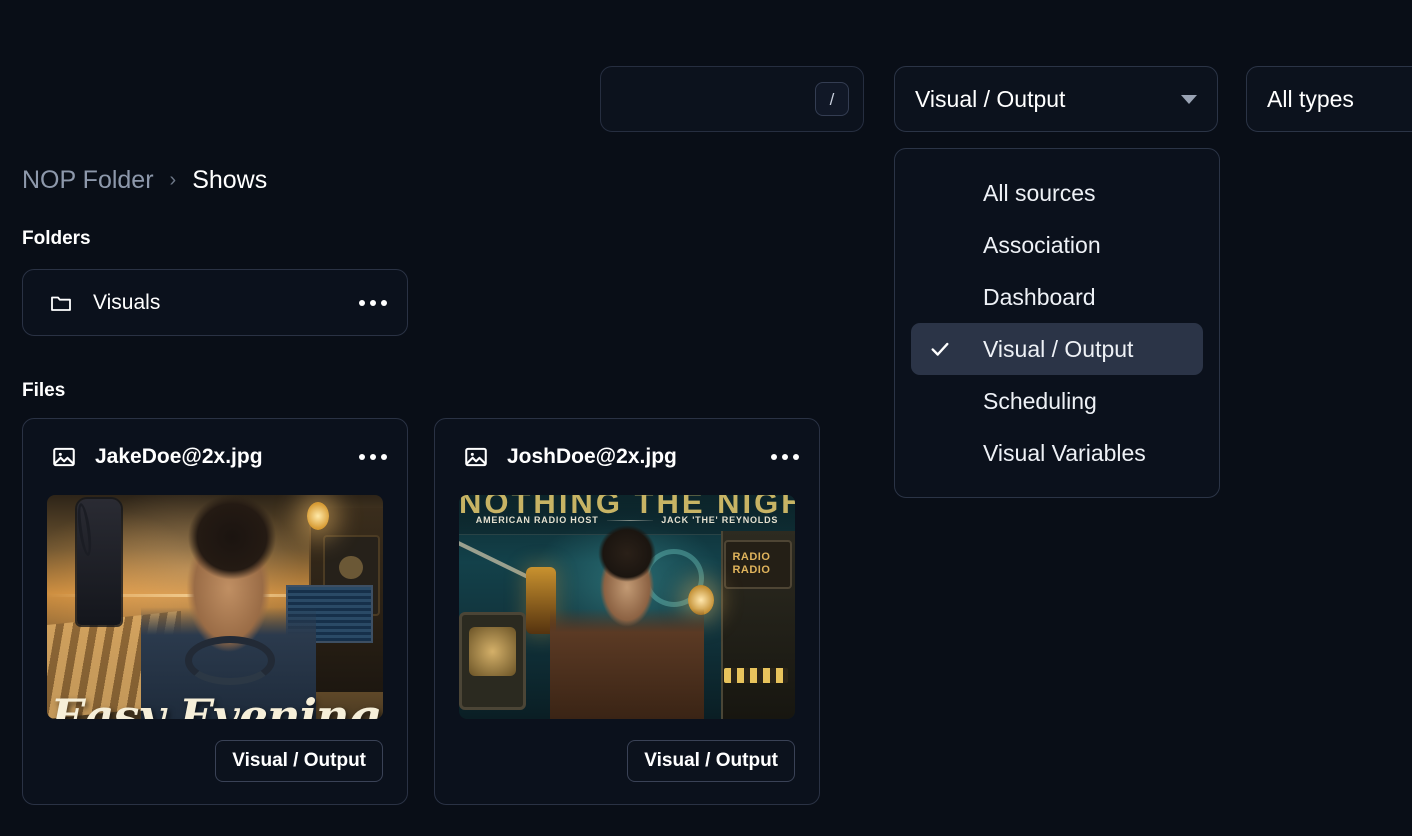 This screenshot has width=1412, height=836. I want to click on dropdown-item-label: Scheduling, so click(1040, 400).